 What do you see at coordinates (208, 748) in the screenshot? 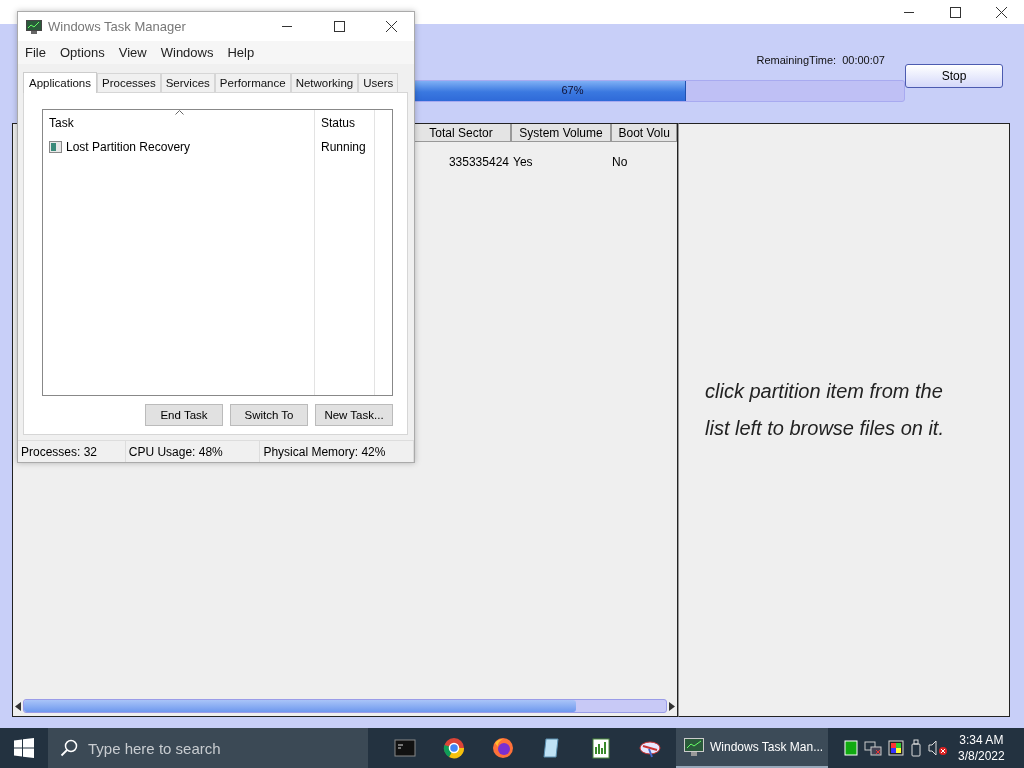
I see `search-field: Type here to search` at bounding box center [208, 748].